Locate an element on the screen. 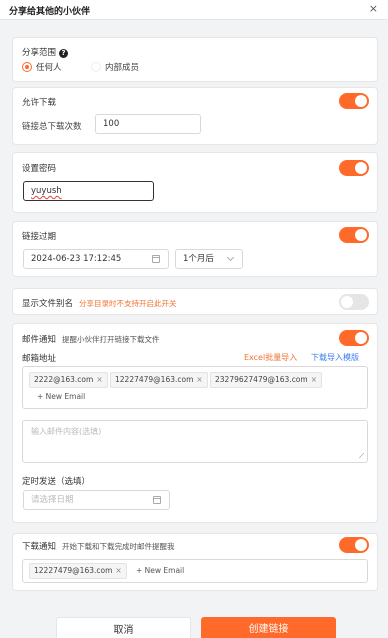 Image resolution: width=388 pixels, height=638 pixels. expiry-datetime-value: 2024-06-23 17:12:45 is located at coordinates (76, 259).